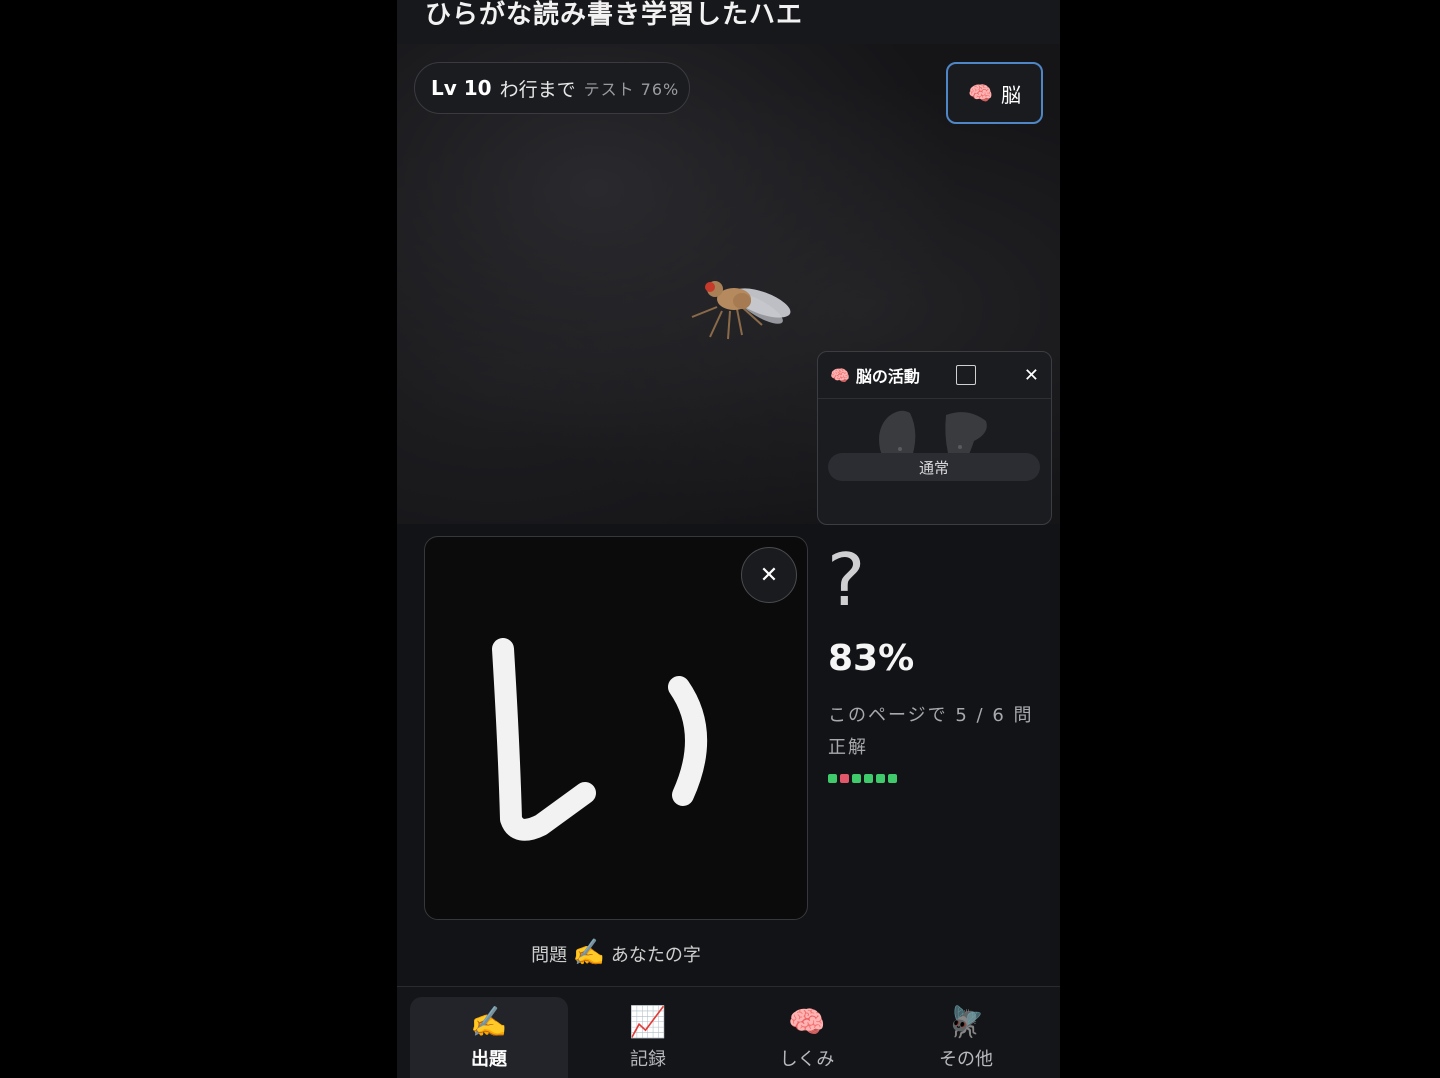  I want to click on nav-item-label: その他, so click(966, 1059).